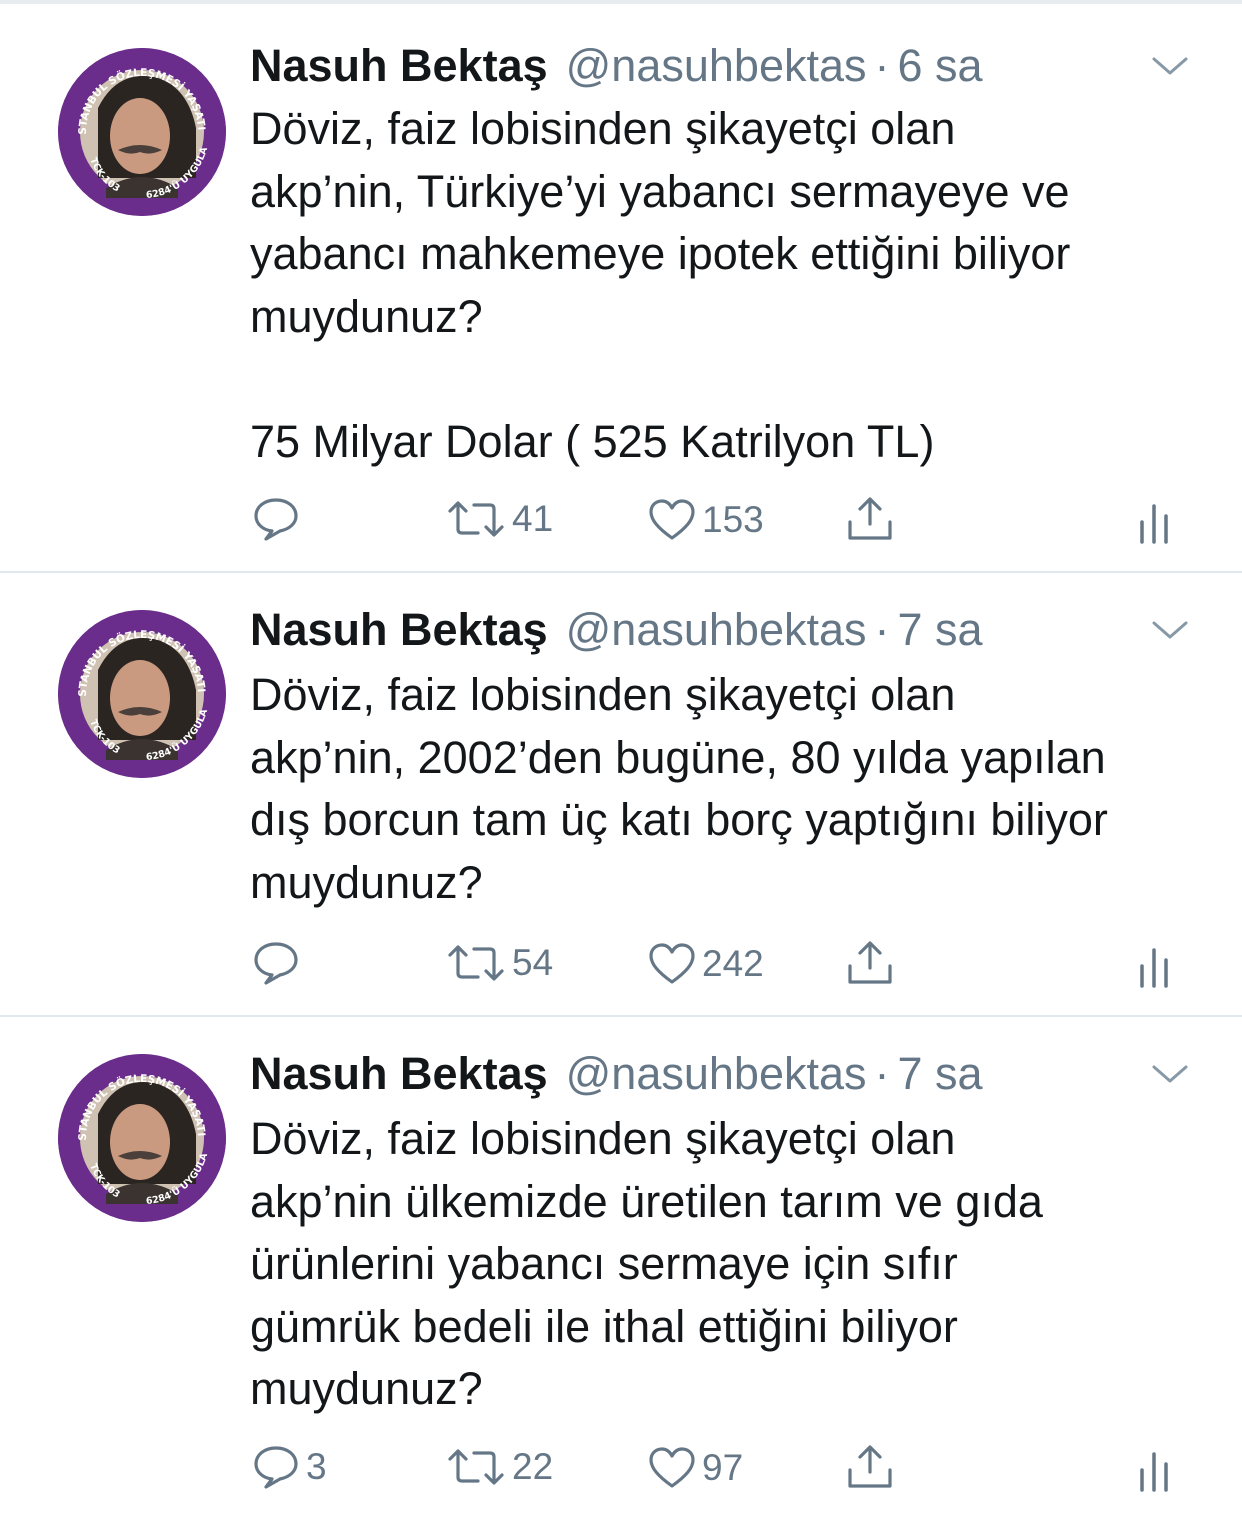 This screenshot has height=1513, width=1242. I want to click on timestamp: 6 sa, so click(940, 66).